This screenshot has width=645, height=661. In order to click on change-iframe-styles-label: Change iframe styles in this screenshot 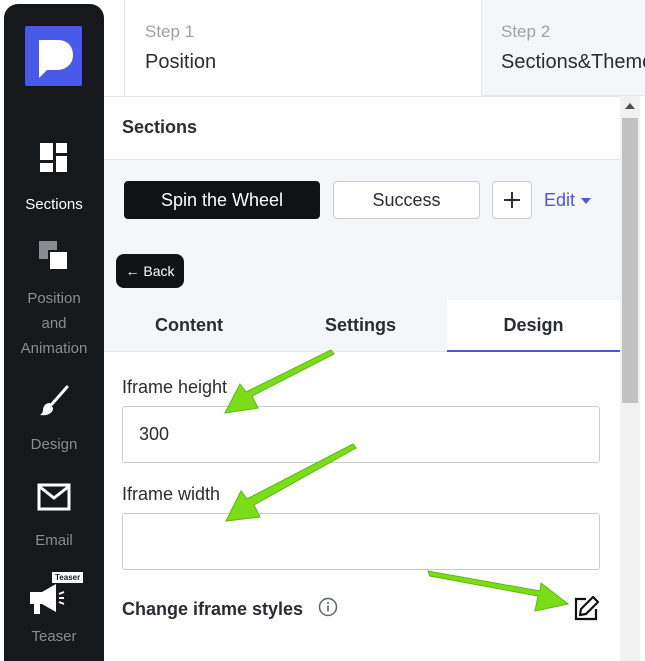, I will do `click(230, 608)`.